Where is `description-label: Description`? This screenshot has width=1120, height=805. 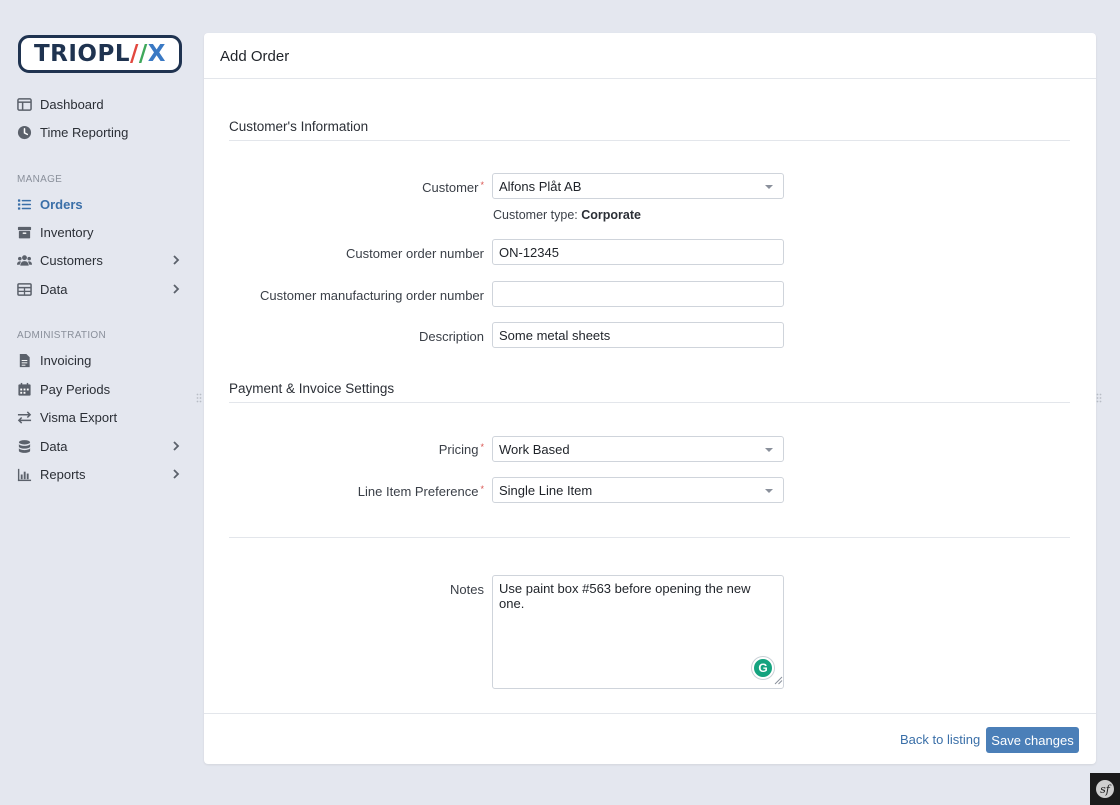
description-label: Description is located at coordinates (451, 336).